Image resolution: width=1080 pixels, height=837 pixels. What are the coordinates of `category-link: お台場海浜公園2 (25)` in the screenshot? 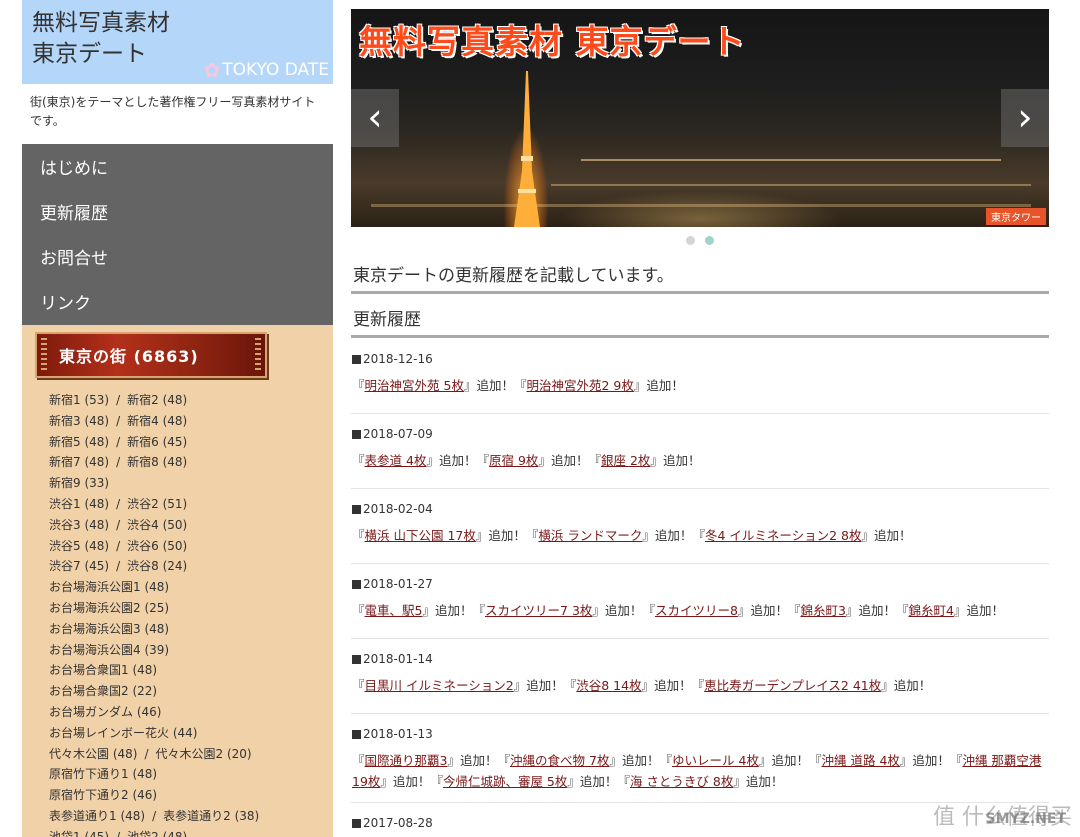 It's located at (109, 608).